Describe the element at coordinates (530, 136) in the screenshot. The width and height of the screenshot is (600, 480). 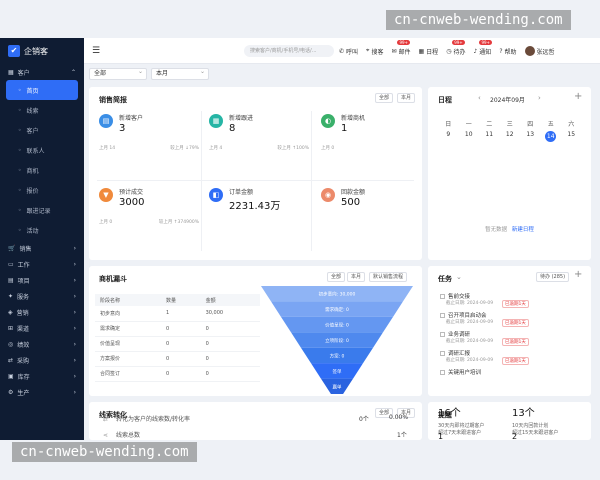
I see `calendar-day: 13` at that location.